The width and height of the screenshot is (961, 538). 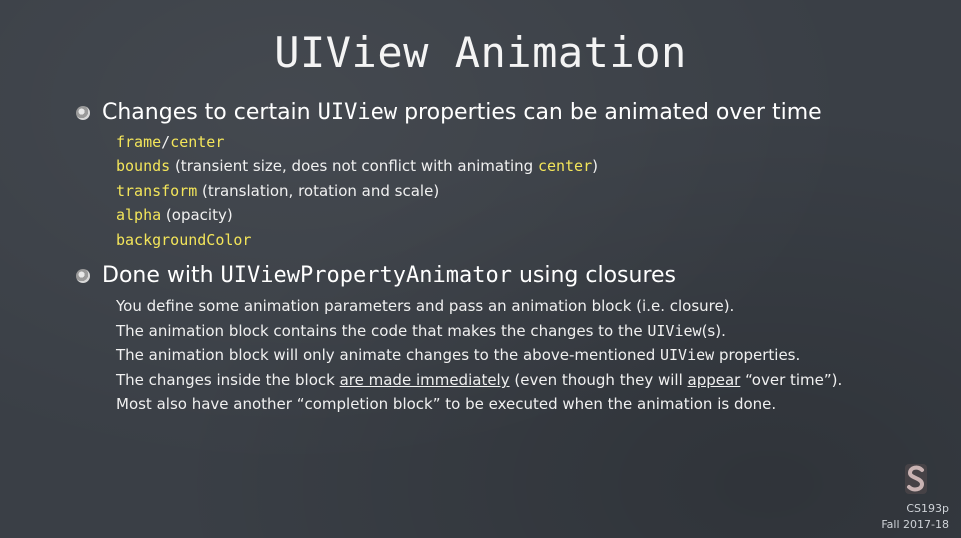 What do you see at coordinates (170, 142) in the screenshot?
I see `property-frame-center: frame/center` at bounding box center [170, 142].